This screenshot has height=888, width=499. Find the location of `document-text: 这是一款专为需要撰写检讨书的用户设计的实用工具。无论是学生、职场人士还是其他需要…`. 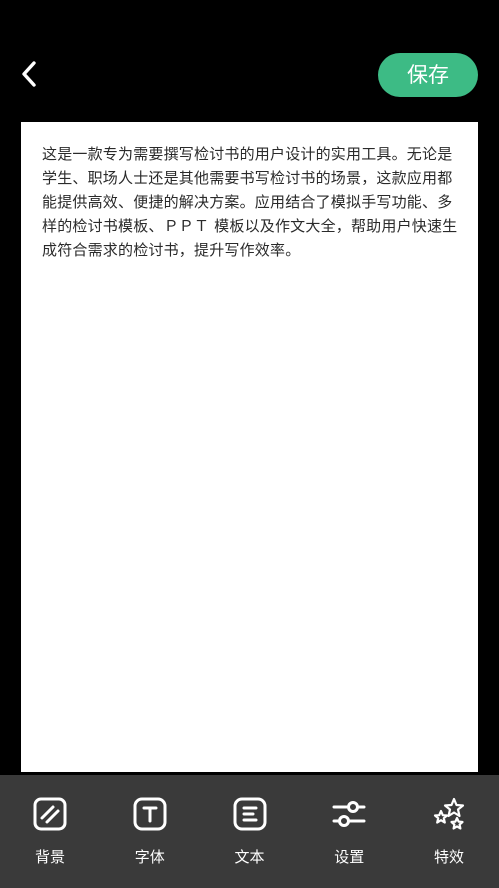

document-text: 这是一款专为需要撰写检讨书的用户设计的实用工具。无论是学生、职场人士还是其他需要… is located at coordinates (251, 202).